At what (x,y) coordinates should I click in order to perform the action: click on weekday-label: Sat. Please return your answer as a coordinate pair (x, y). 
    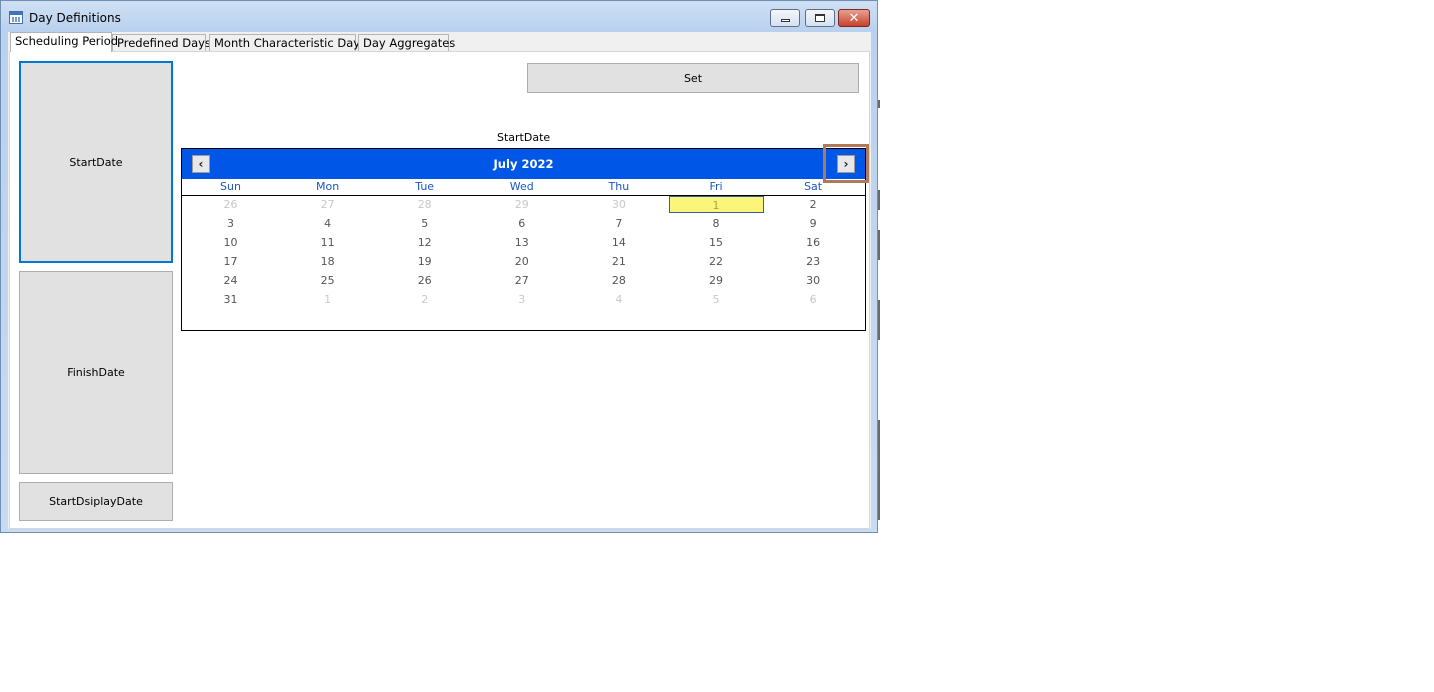
    Looking at the image, I should click on (813, 186).